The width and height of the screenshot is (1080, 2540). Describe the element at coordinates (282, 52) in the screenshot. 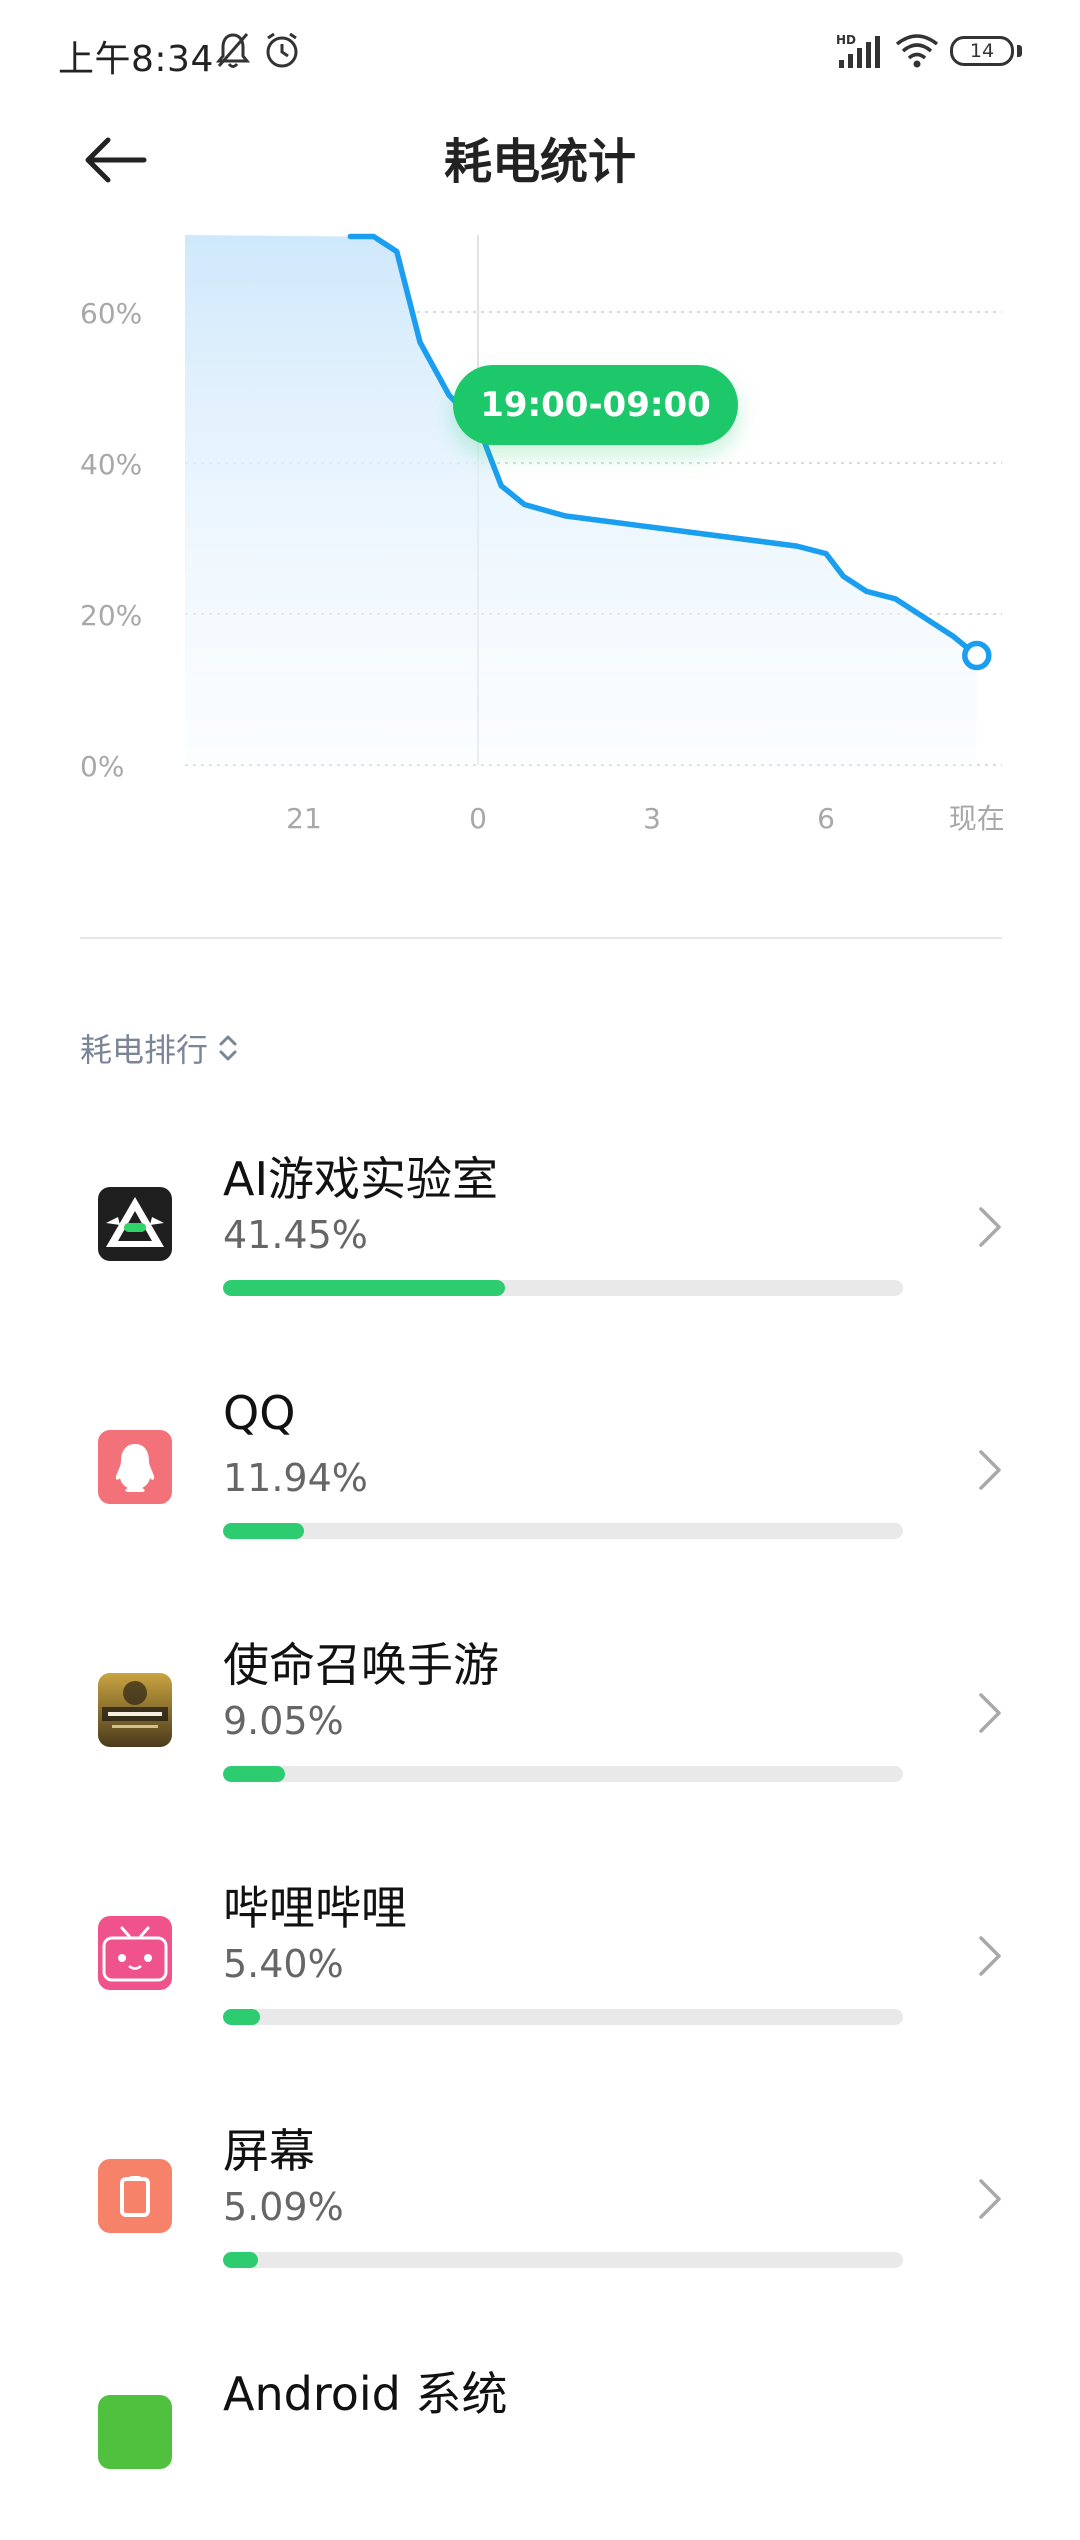

I see `alarm-icon` at that location.